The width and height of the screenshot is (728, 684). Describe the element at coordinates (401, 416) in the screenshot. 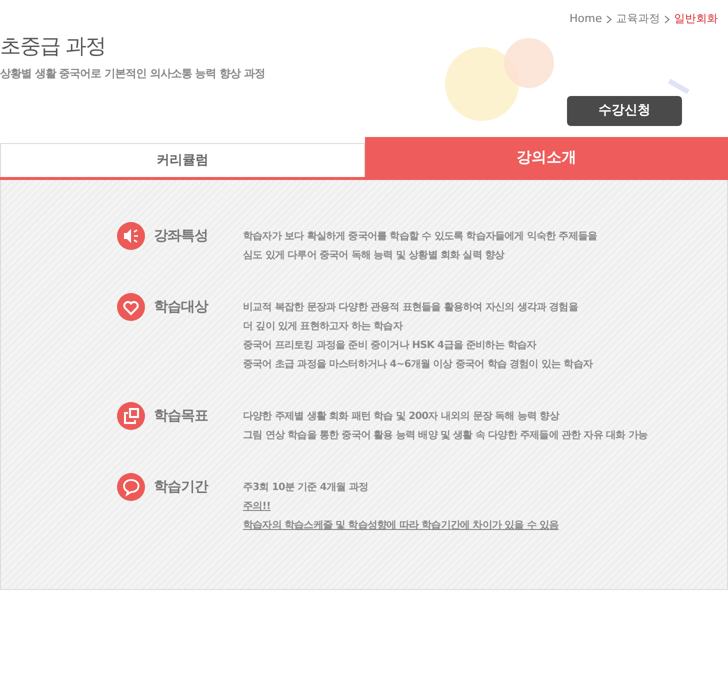

I see `description-text: 다양한 주제별 생활 회화 패턴 학습 및 200자 내외의 문장 독해 능력 향상` at that location.